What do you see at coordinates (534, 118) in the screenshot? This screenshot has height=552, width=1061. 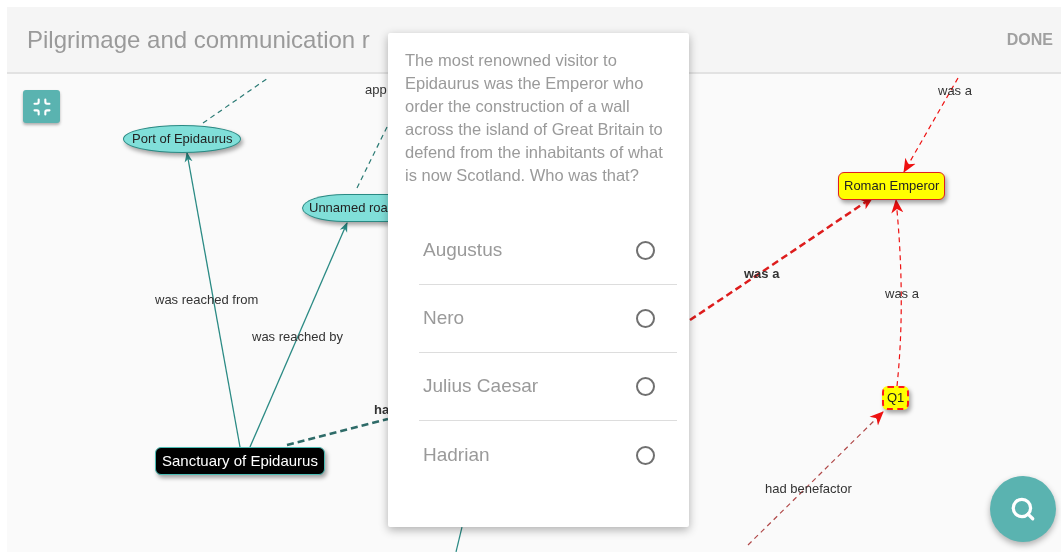 I see `question-text: The most renowned visitor to Epidaurus was the Emperor who order the construction of a wall across the island of Great Britain to defend from the inhabitants of what is now Scotland. Who was that?` at bounding box center [534, 118].